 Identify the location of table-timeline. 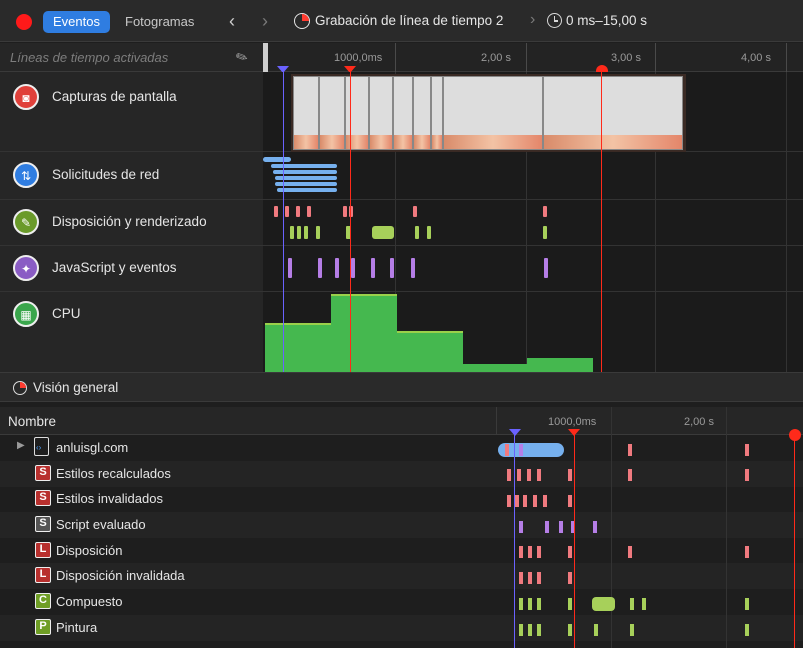
(650, 527).